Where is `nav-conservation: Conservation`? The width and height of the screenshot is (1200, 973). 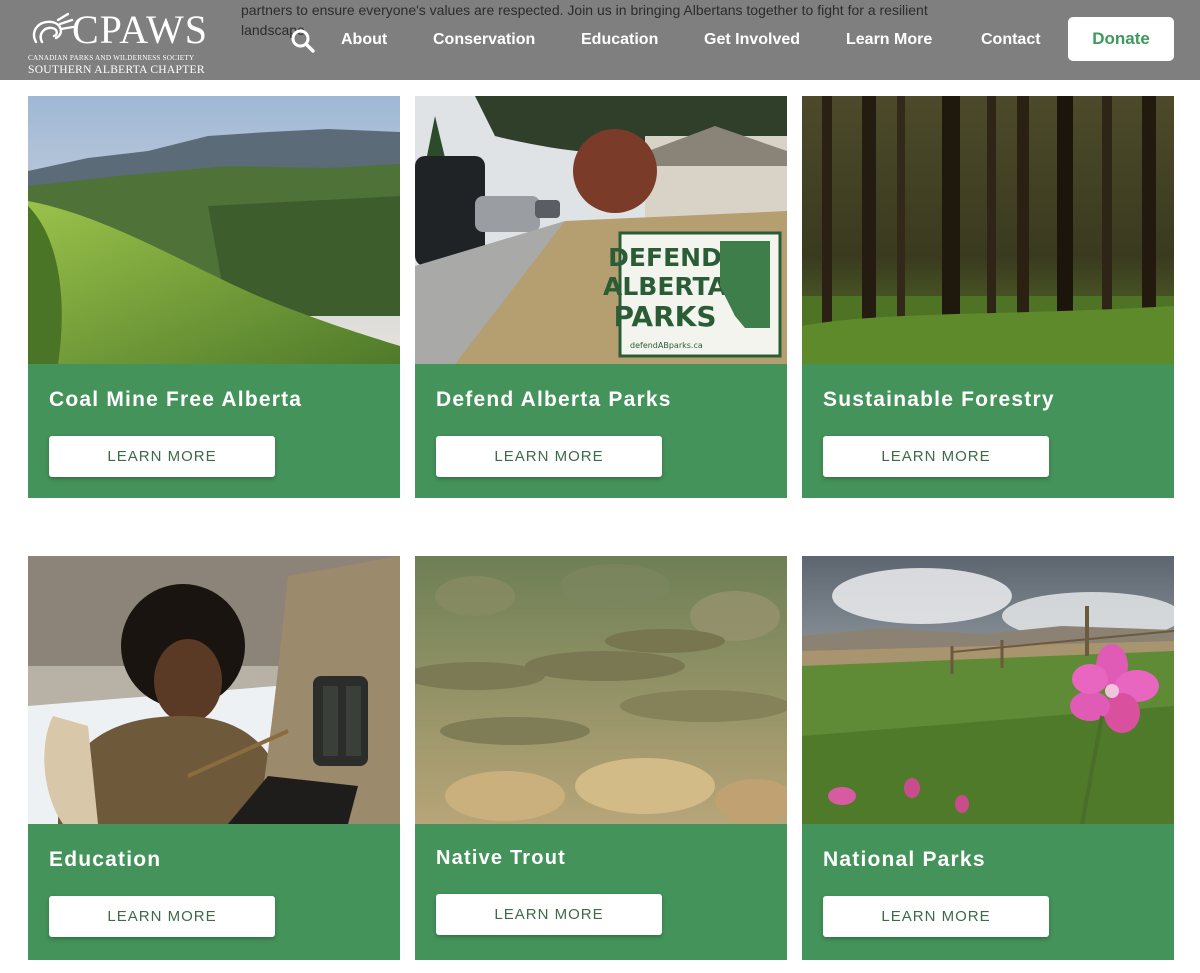
nav-conservation: Conservation is located at coordinates (484, 40).